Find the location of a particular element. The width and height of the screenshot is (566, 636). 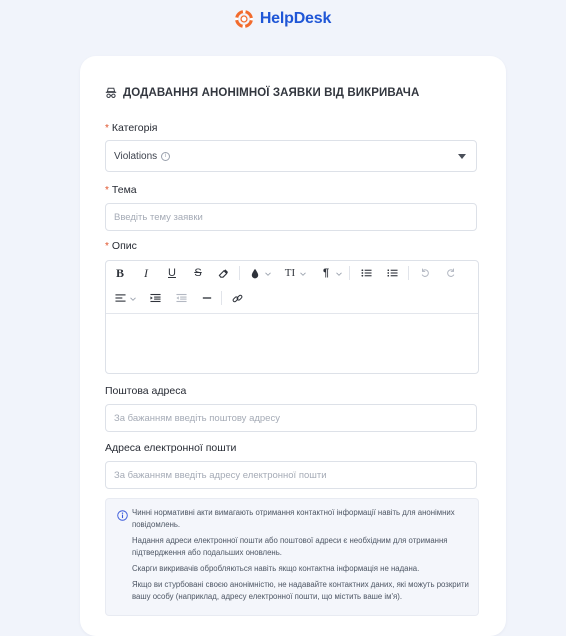

outdent-icon is located at coordinates (181, 298).